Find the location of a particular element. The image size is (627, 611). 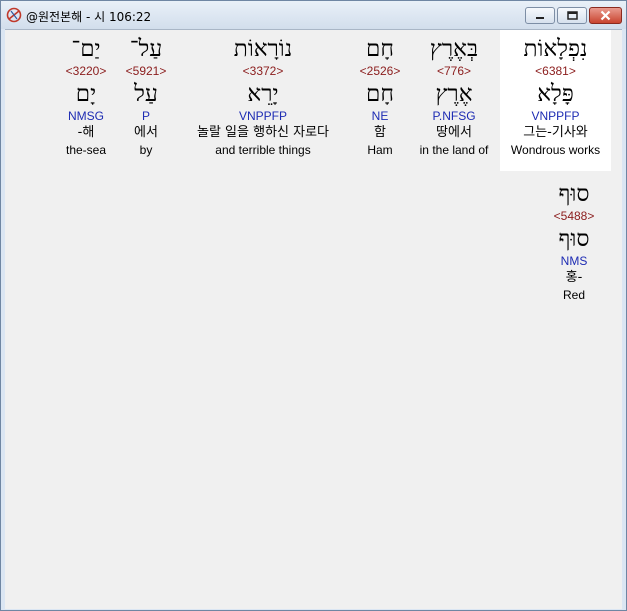

morphology-code: P is located at coordinates (145, 116).